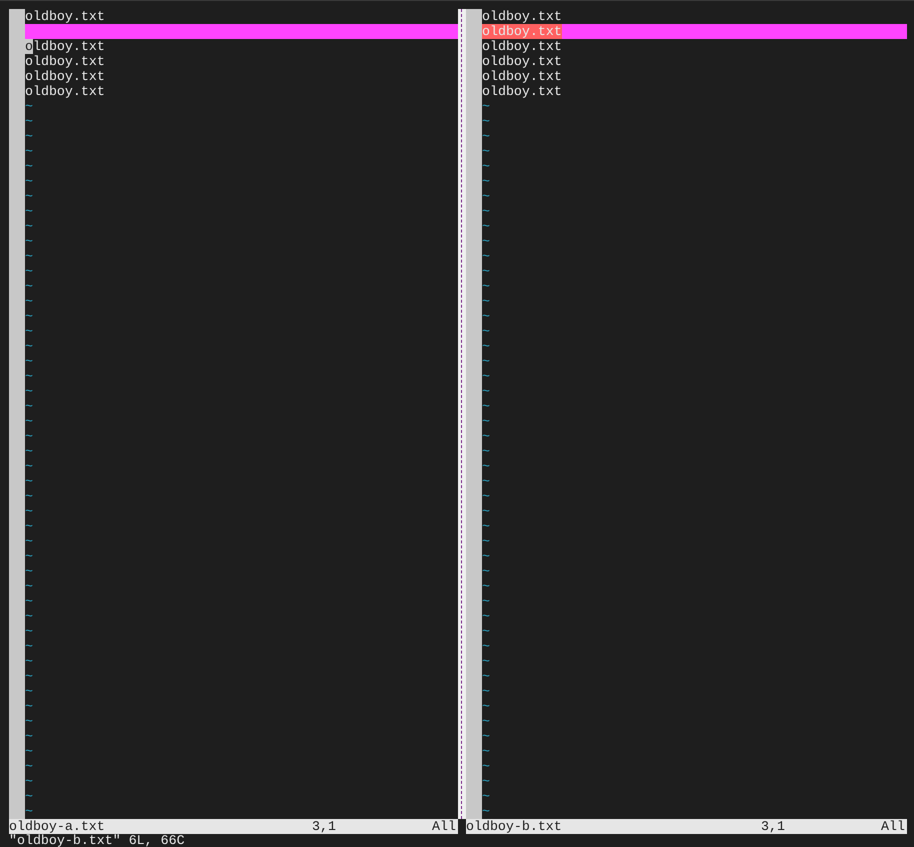  I want to click on file-name: oldboy-b.txt, so click(514, 826).